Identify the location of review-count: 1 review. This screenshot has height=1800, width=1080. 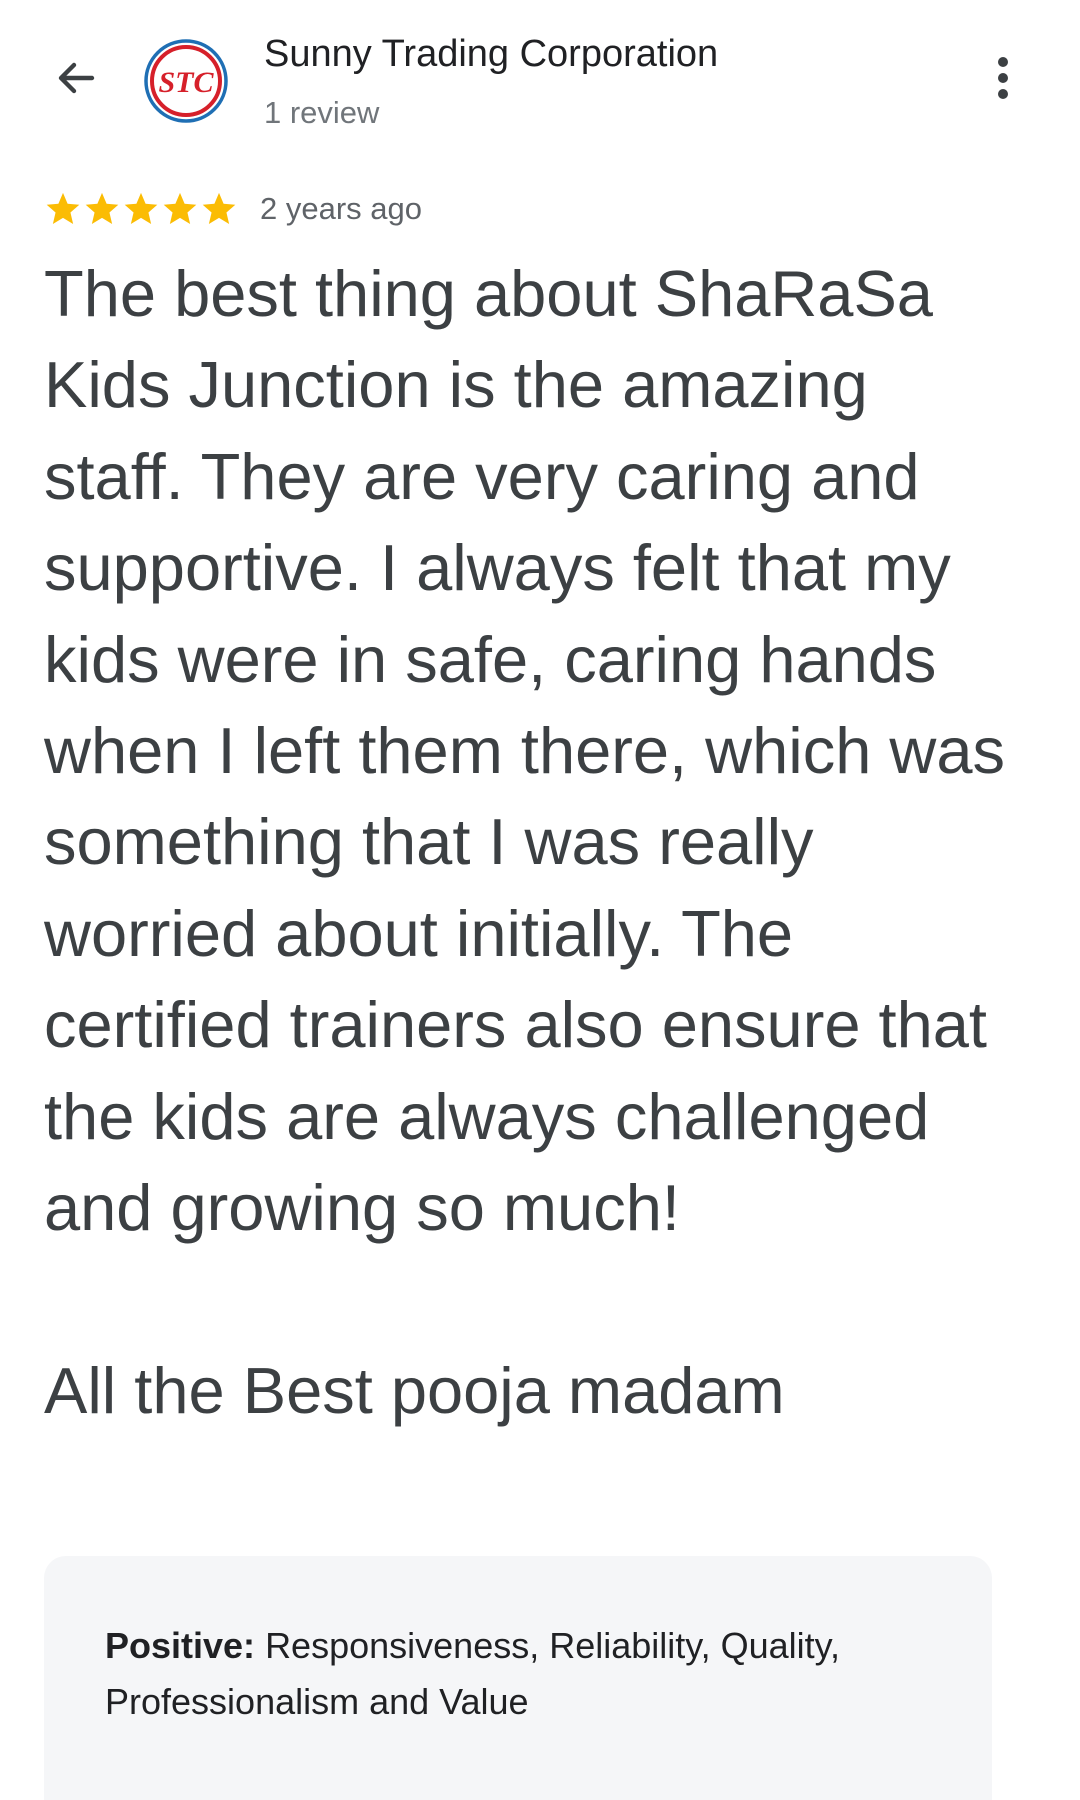
(322, 112).